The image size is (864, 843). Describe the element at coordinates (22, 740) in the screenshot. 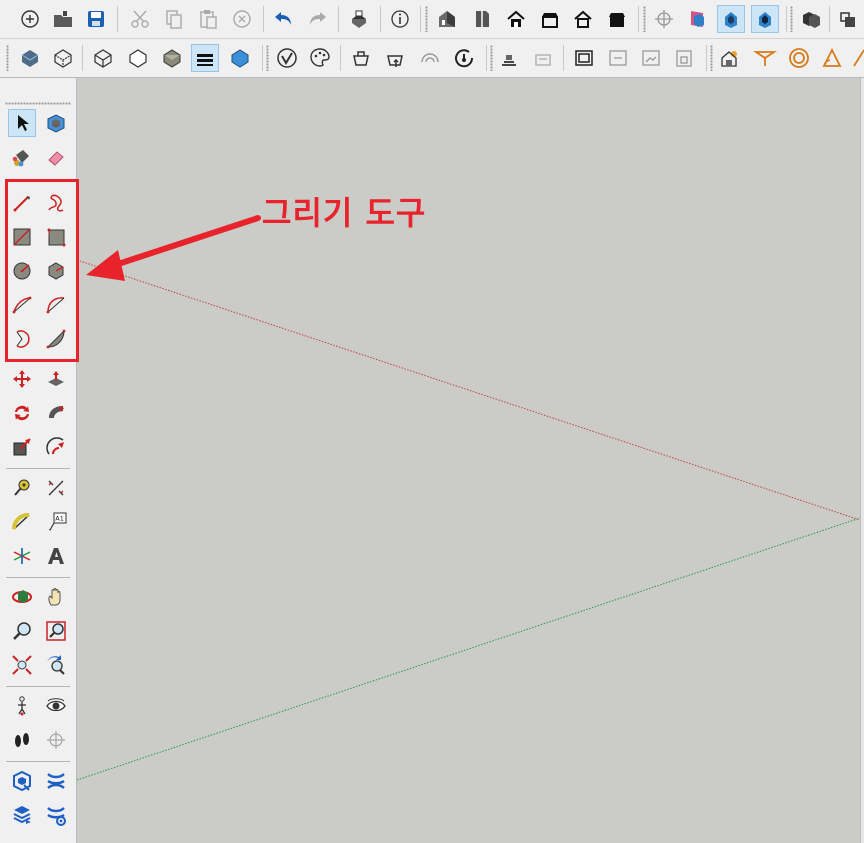

I see `walk-tool-icon` at that location.